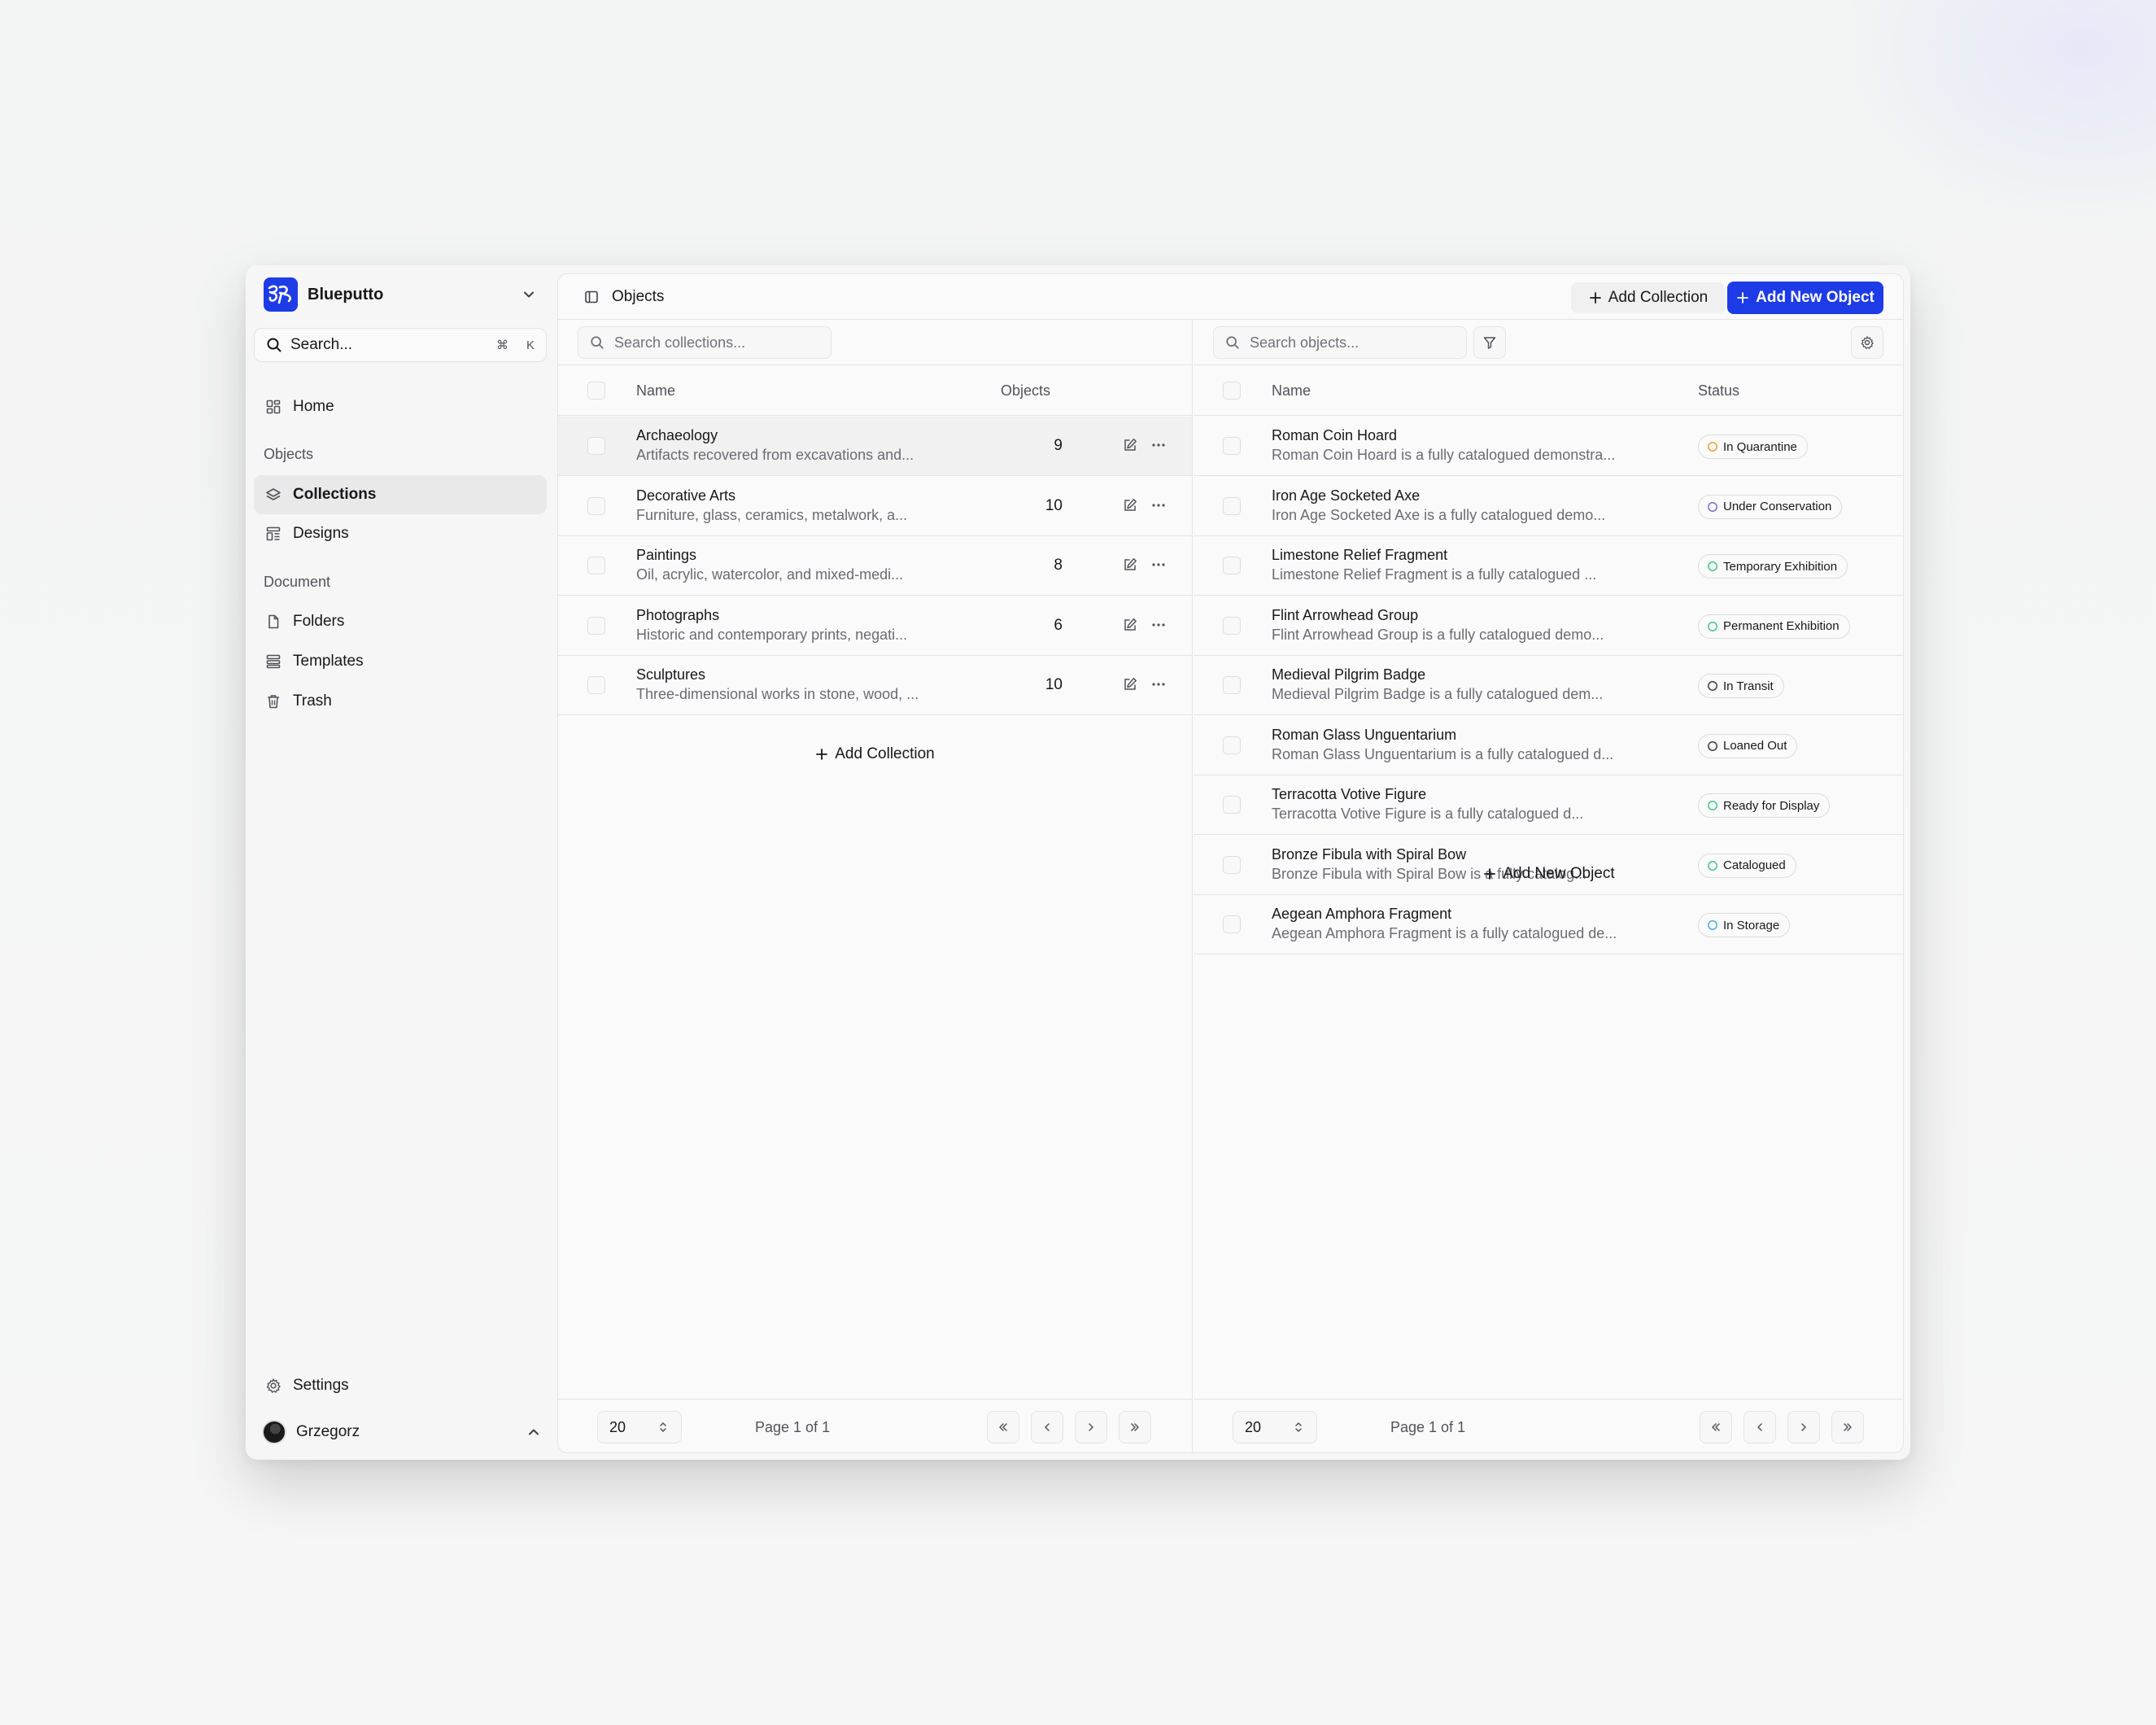 This screenshot has height=1725, width=2156. What do you see at coordinates (1362, 914) in the screenshot?
I see `object-name: Aegean Amphora Fragment` at bounding box center [1362, 914].